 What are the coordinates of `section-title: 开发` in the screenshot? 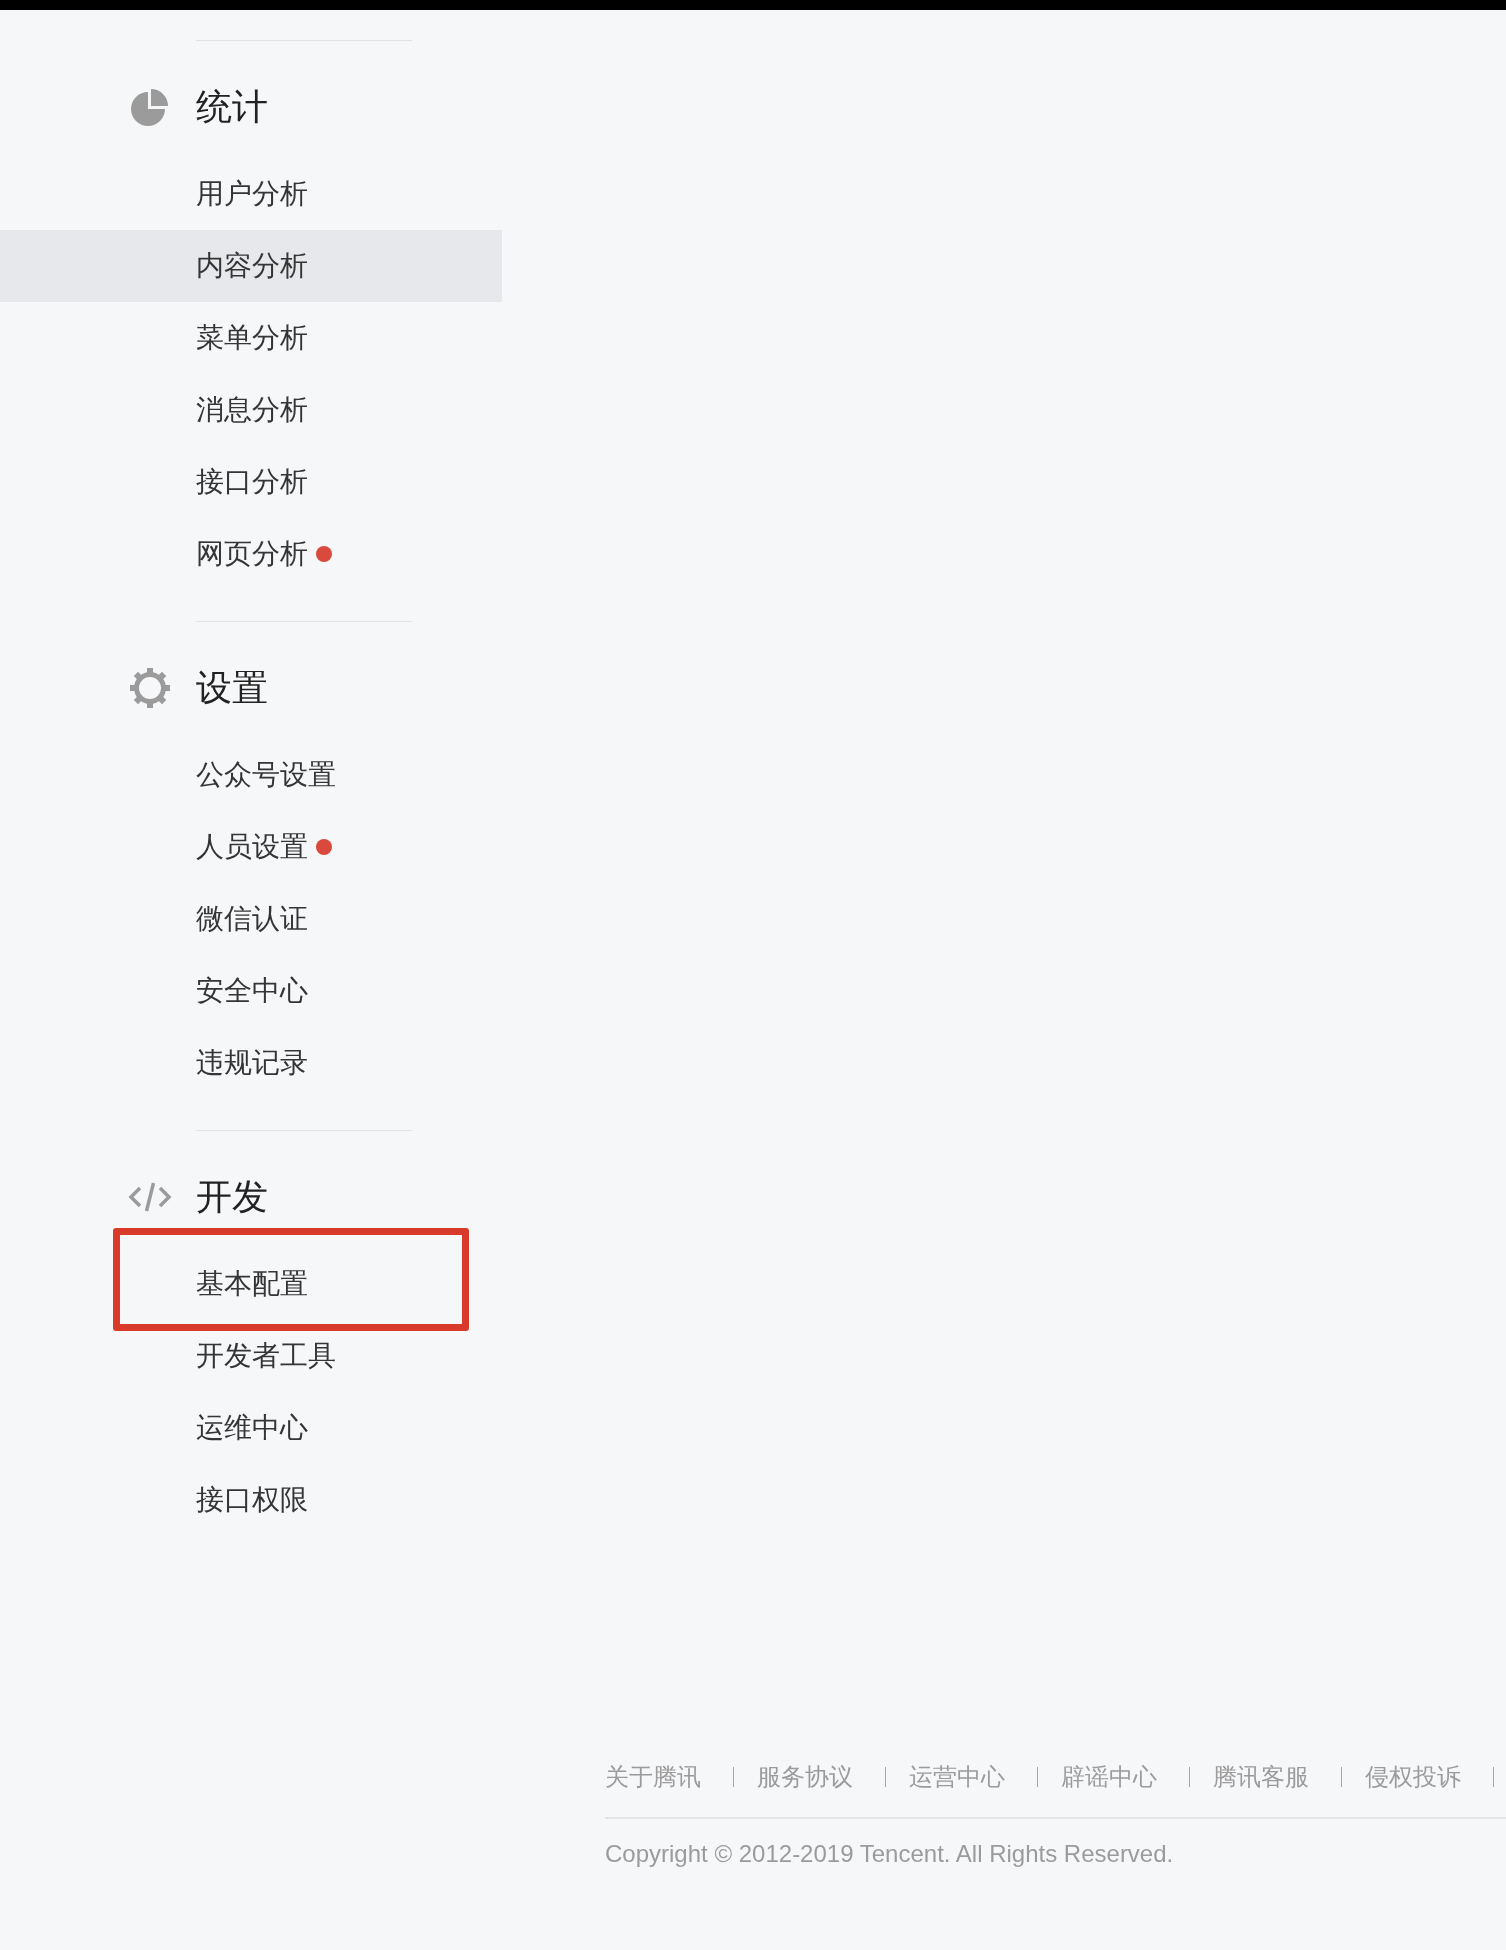 It's located at (232, 1197).